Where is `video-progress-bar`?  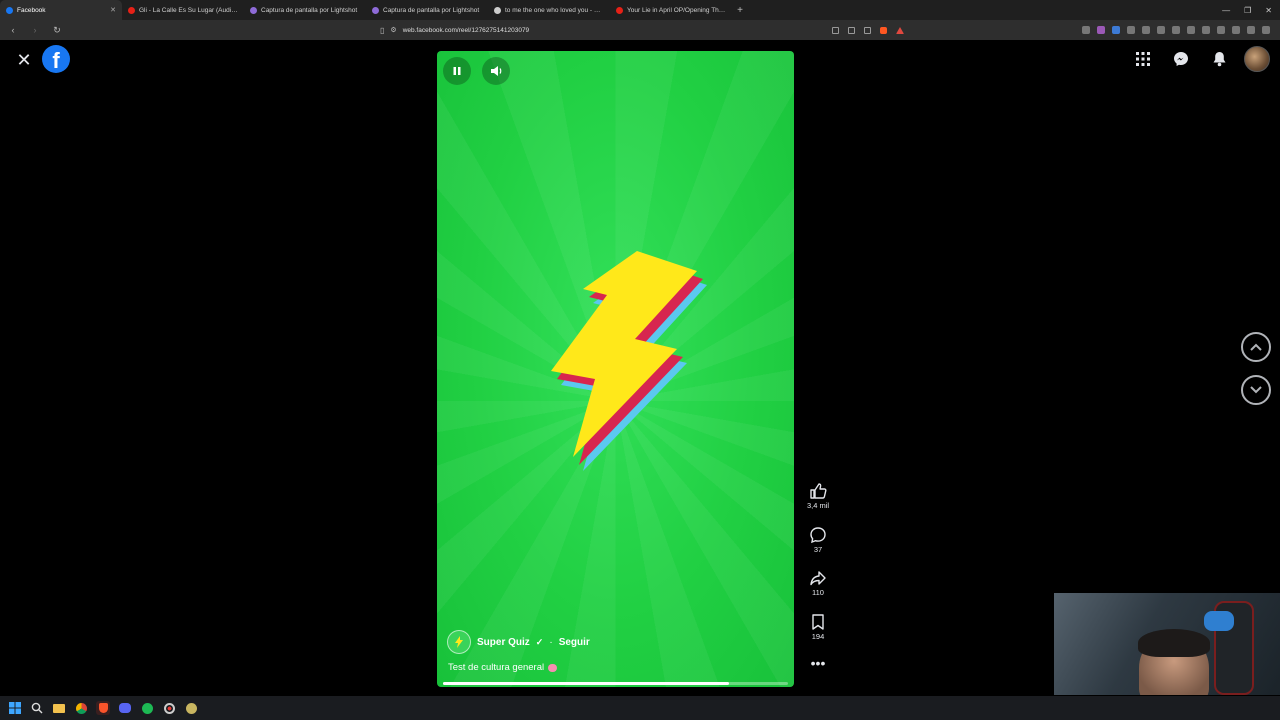 video-progress-bar is located at coordinates (615, 683).